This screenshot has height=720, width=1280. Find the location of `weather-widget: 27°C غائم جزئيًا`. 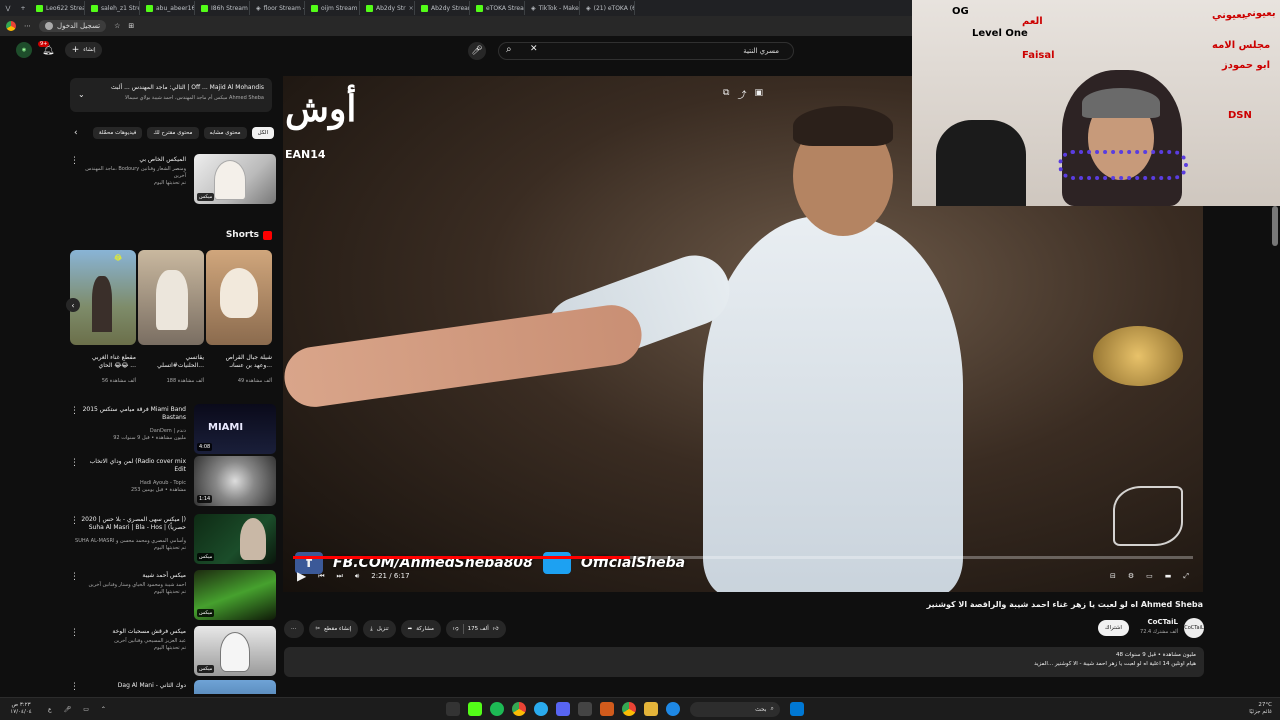

weather-widget: 27°C غائم جزئيًا is located at coordinates (1260, 708).